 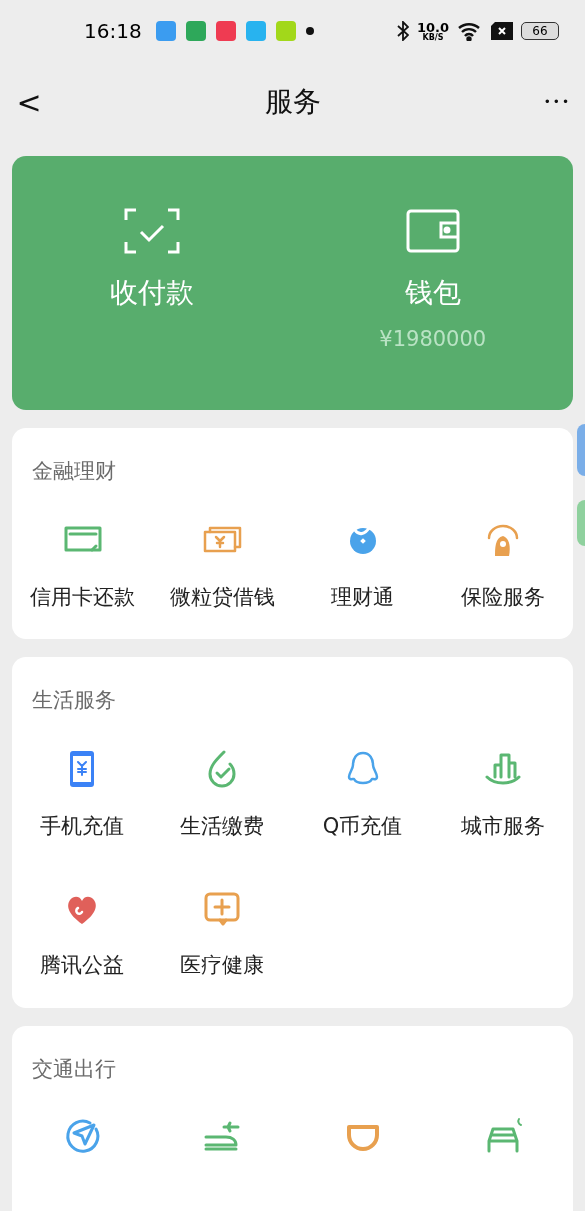 I want to click on dot-icon, so click(x=309, y=31).